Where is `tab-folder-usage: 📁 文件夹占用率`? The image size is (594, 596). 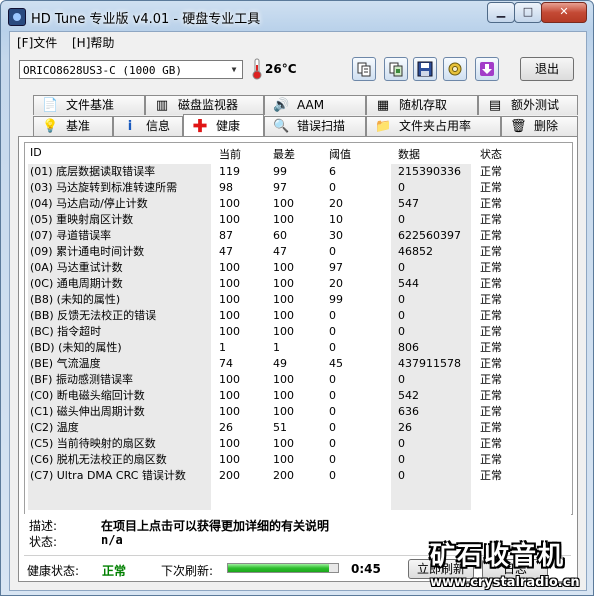 tab-folder-usage: 📁 文件夹占用率 is located at coordinates (433, 126).